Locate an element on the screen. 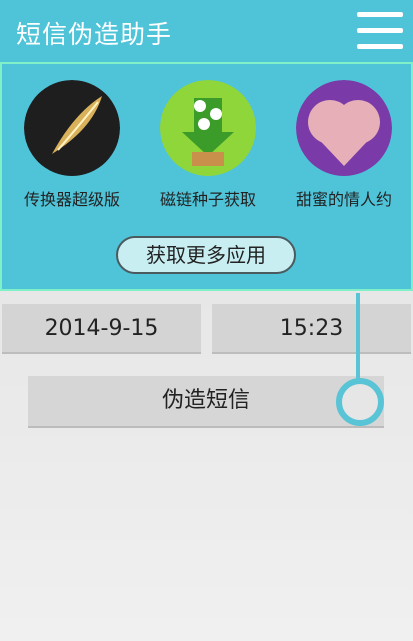 The width and height of the screenshot is (413, 641). time-picker: 15:23 is located at coordinates (311, 329).